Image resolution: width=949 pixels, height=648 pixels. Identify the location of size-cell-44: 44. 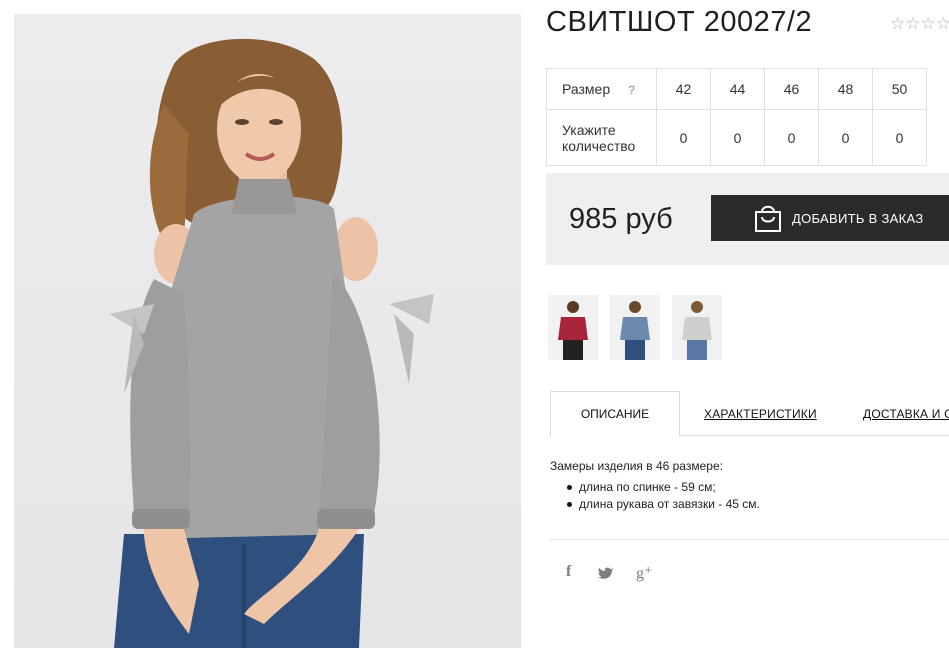
(737, 89).